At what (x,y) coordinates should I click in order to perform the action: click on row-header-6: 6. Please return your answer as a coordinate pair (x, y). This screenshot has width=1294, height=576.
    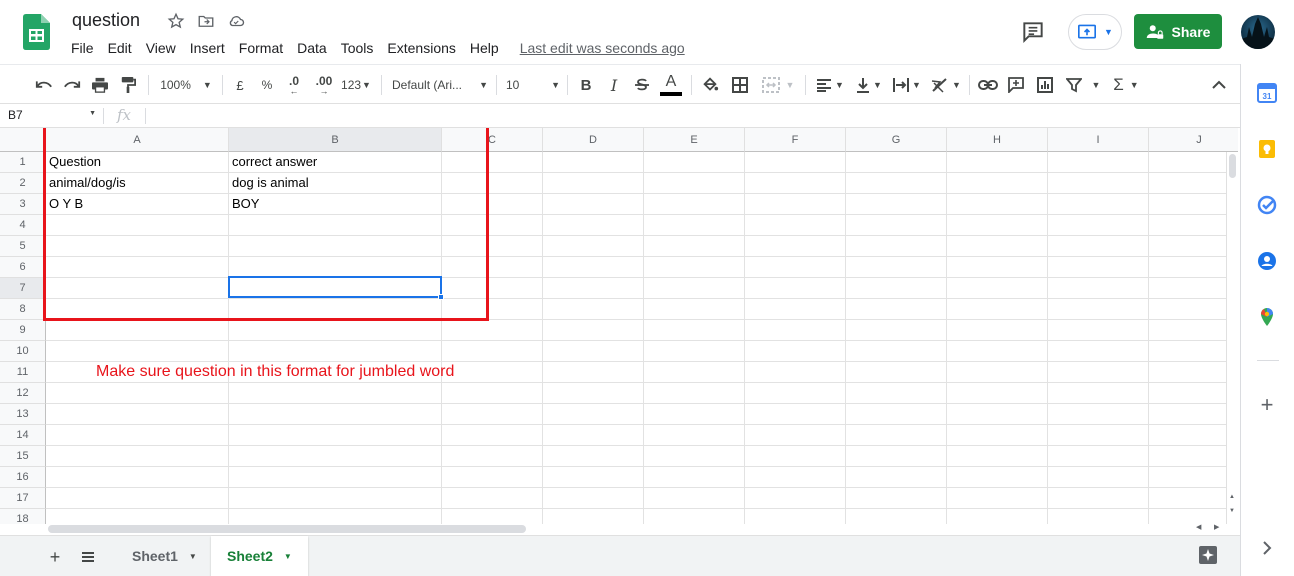
    Looking at the image, I should click on (23, 267).